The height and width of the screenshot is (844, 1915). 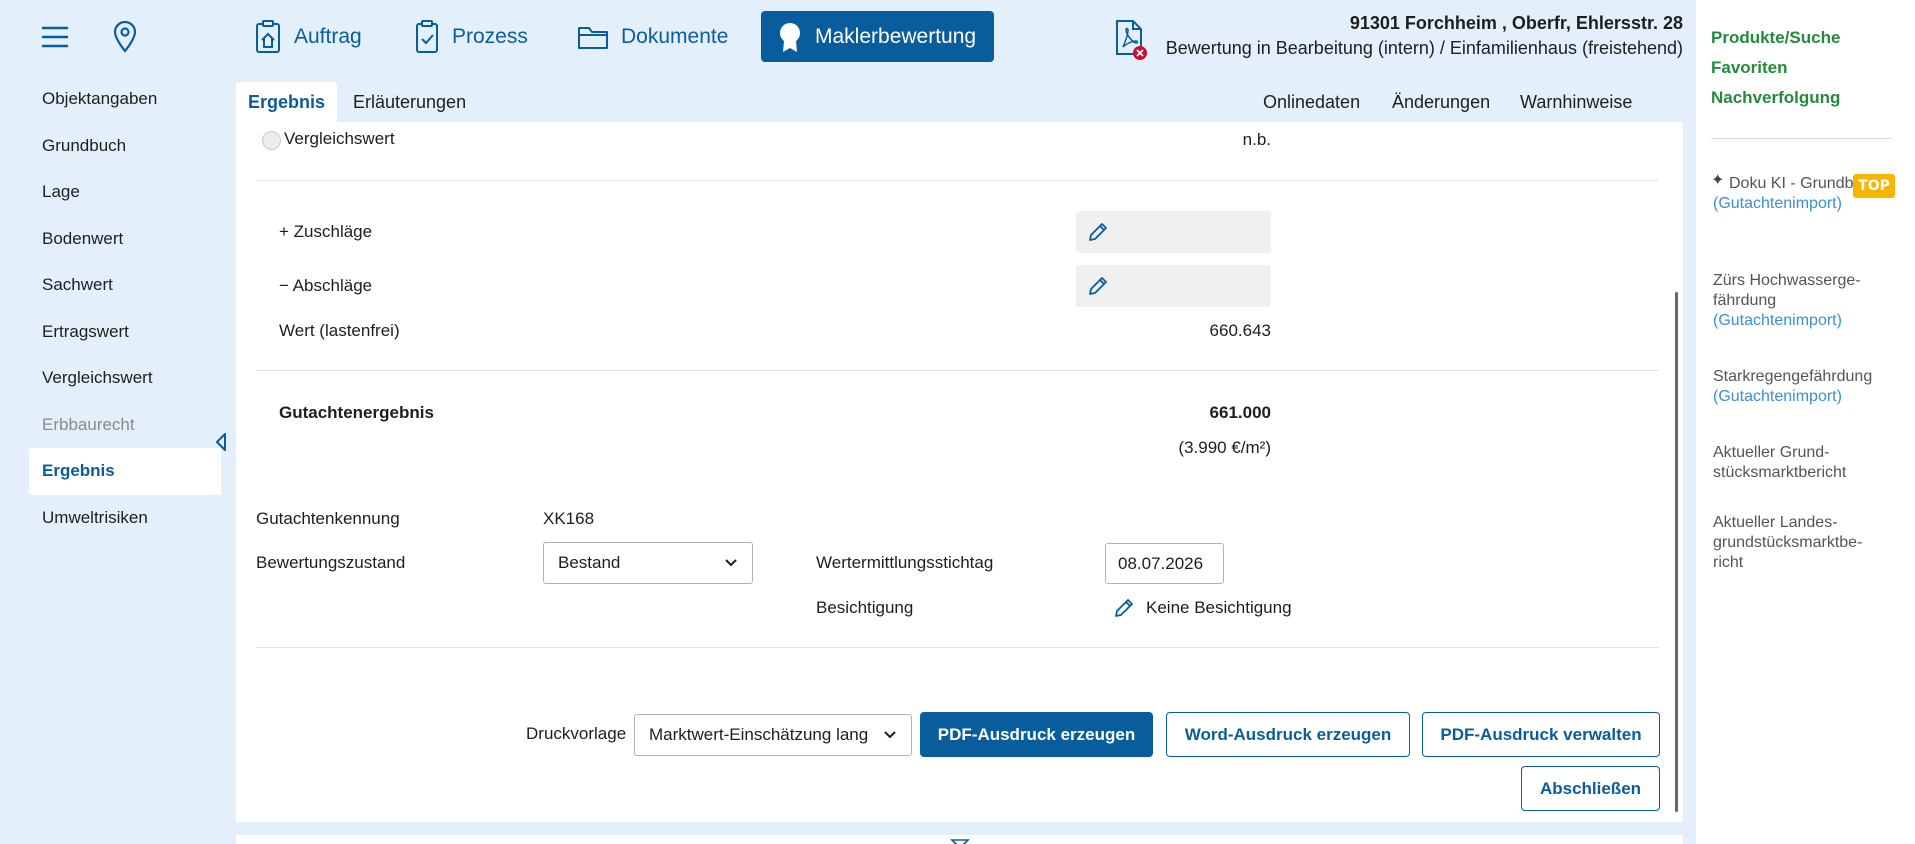 I want to click on nav-tab-maklerbewertung: Maklerbewertung, so click(x=877, y=36).